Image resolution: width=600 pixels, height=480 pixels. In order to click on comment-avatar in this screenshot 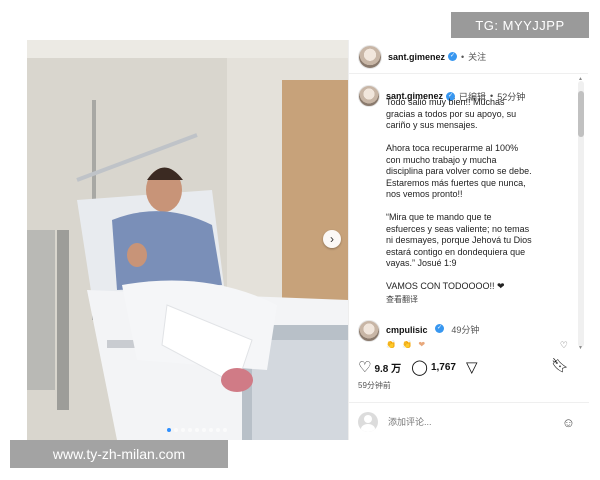, I will do `click(369, 331)`.